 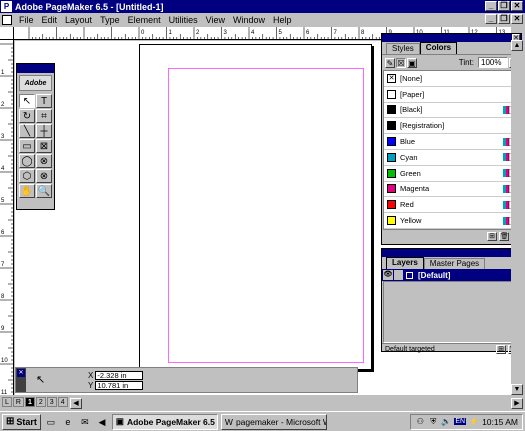 I want to click on color-swatch, so click(x=391, y=221).